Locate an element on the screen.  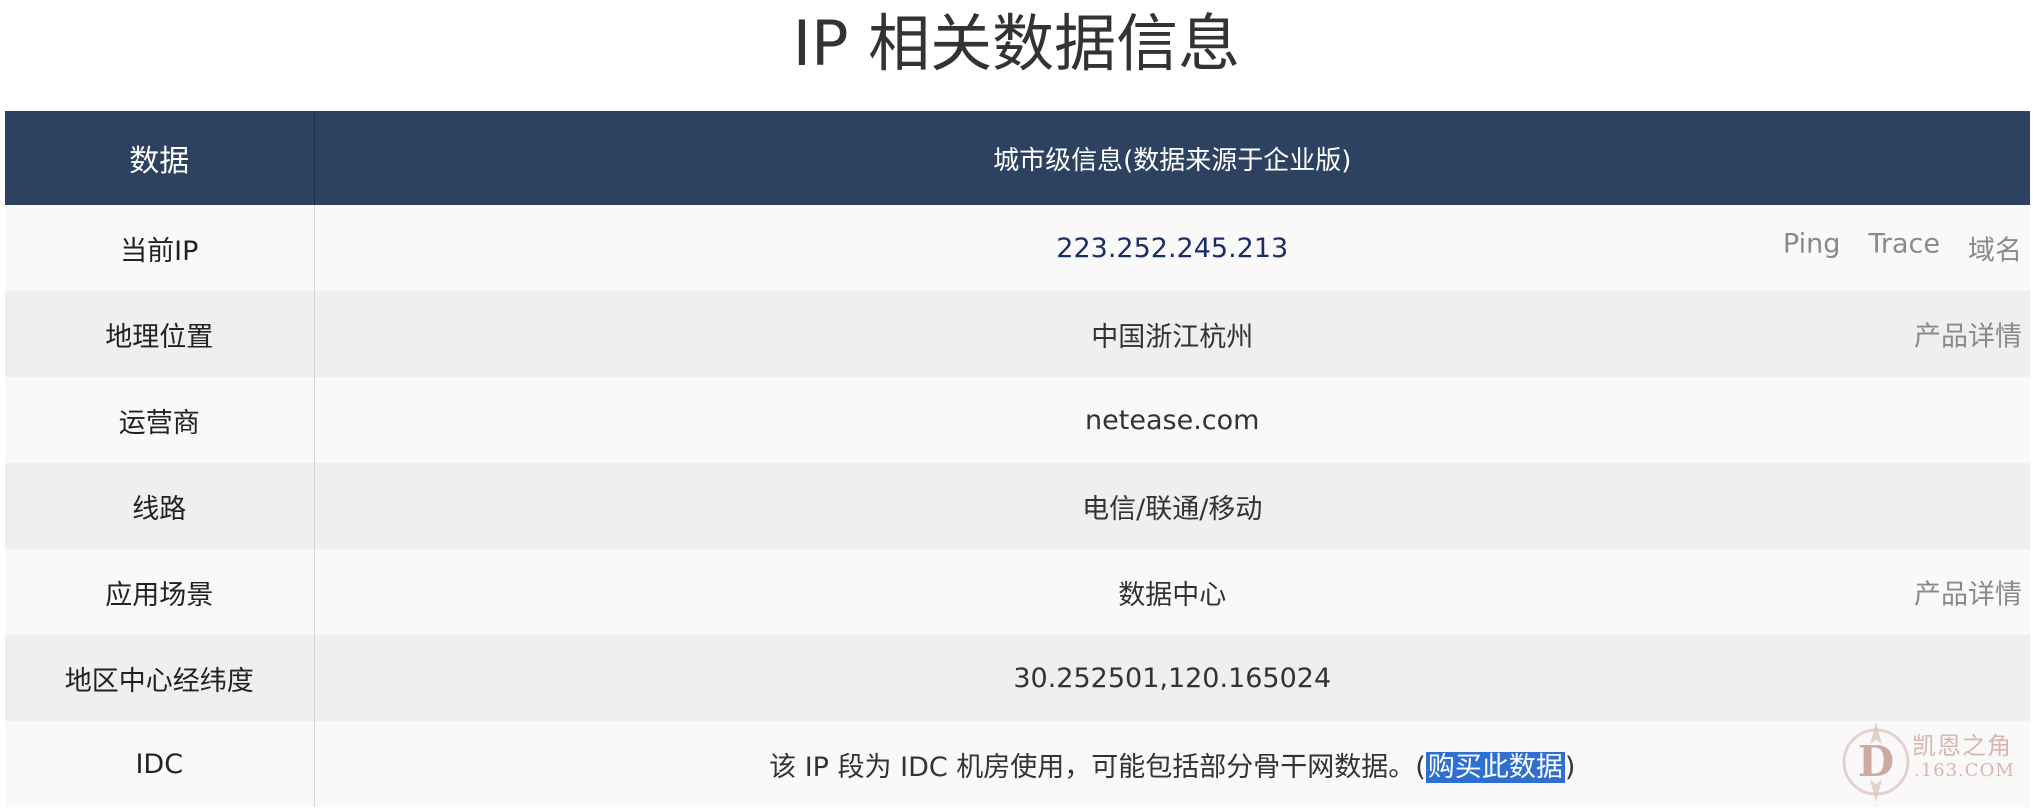
row-value-isp: netease.com is located at coordinates (1172, 420).